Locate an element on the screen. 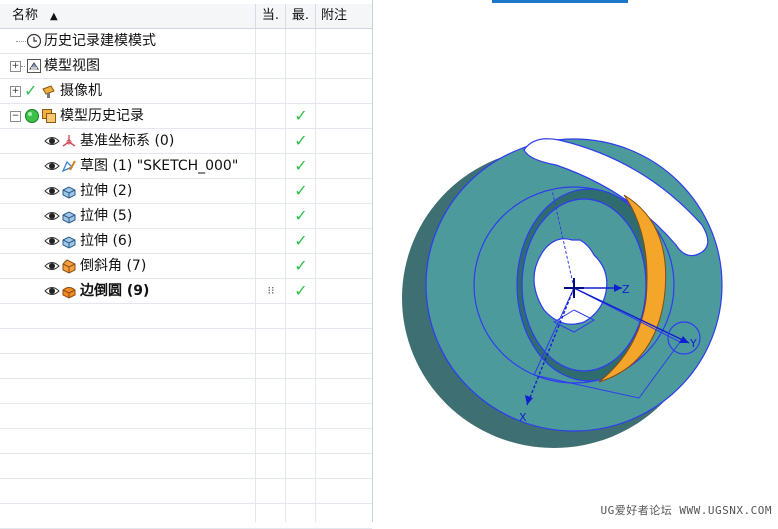  model-view-icon is located at coordinates (34, 66).